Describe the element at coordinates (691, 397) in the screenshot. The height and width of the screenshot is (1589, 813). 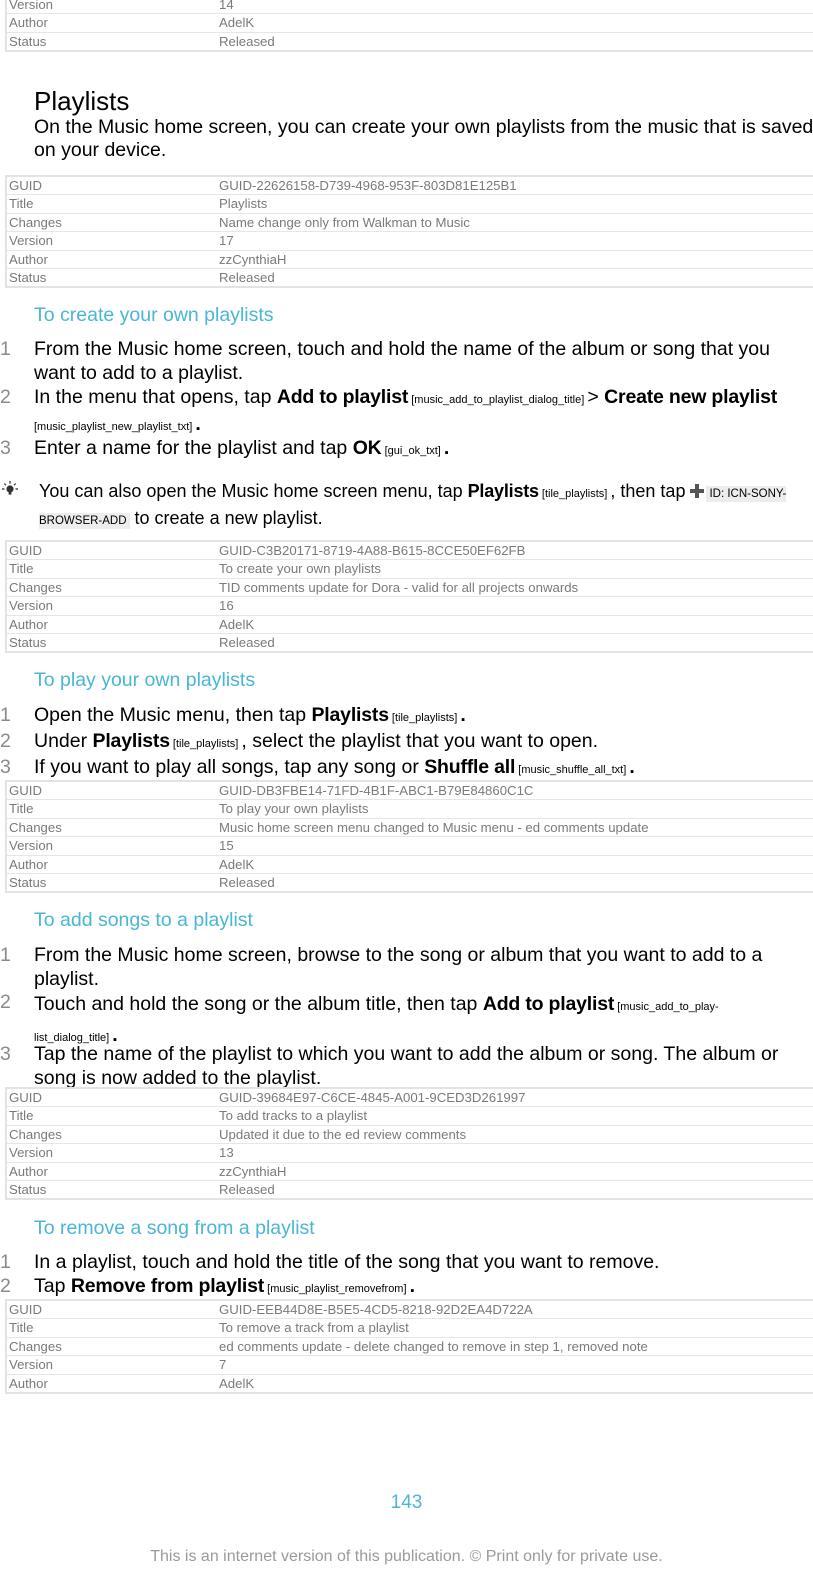
I see `ui-label-create-new-playlist: Create new playlist` at that location.